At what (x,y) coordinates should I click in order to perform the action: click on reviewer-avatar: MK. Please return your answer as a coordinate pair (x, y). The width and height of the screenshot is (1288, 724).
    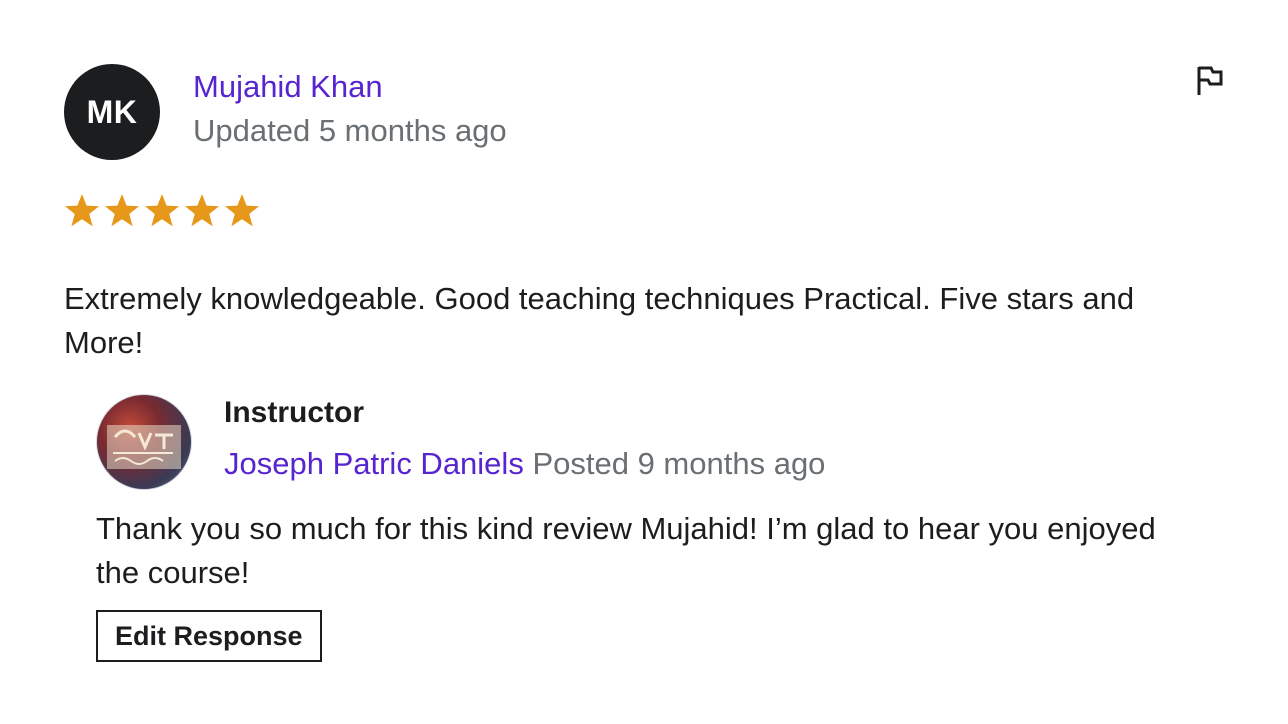
    Looking at the image, I should click on (112, 112).